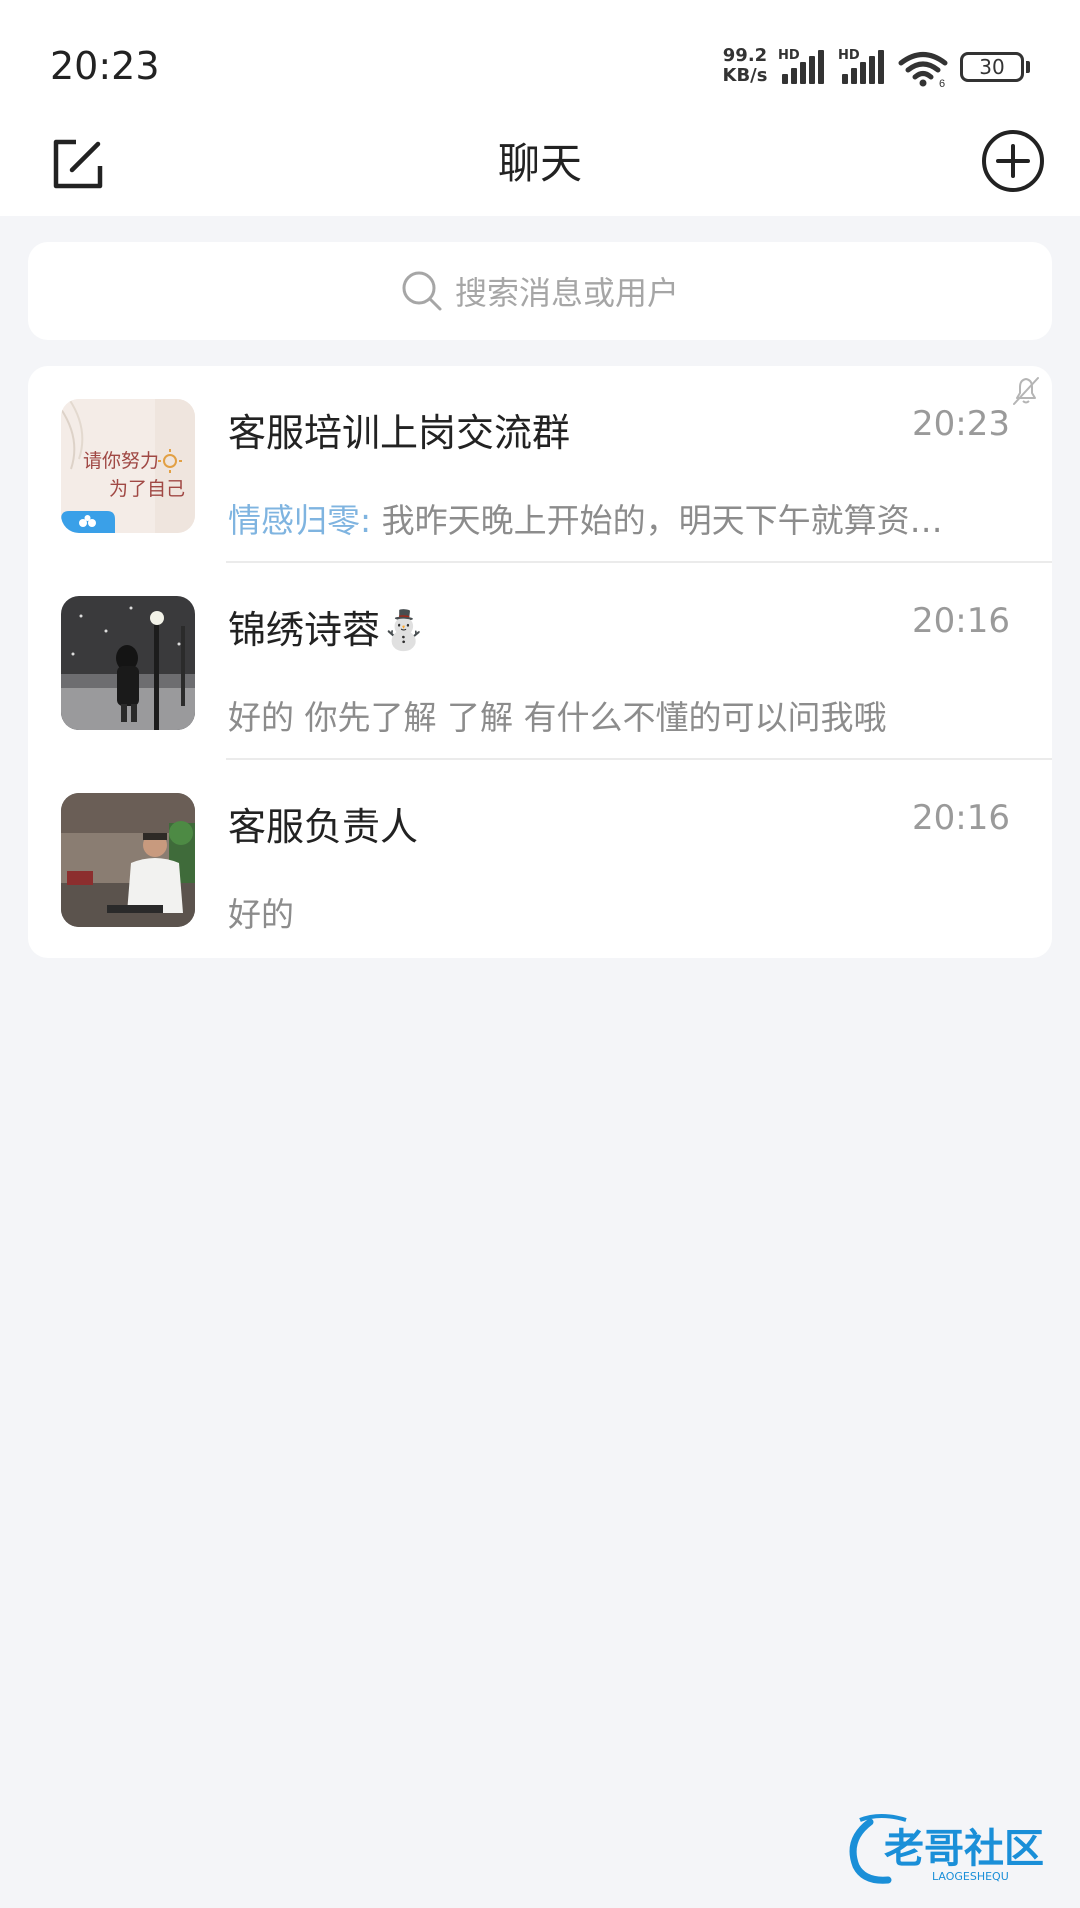  I want to click on snow-night-avatar-image, so click(128, 663).